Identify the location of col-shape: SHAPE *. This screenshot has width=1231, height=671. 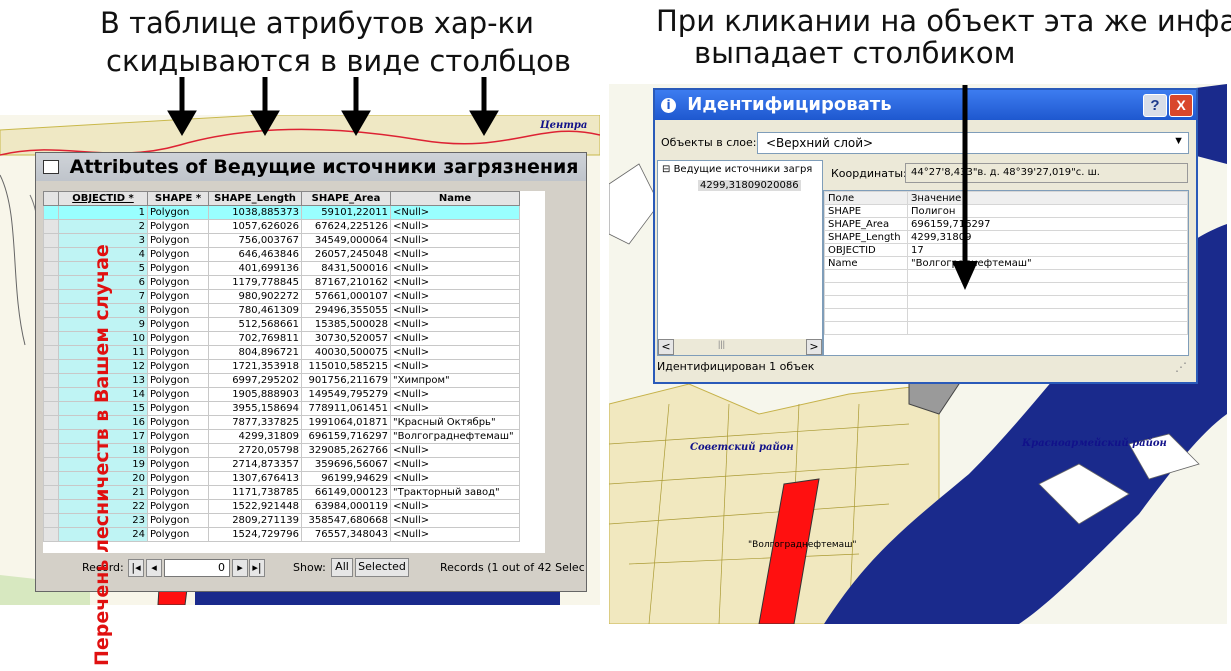
(178, 198).